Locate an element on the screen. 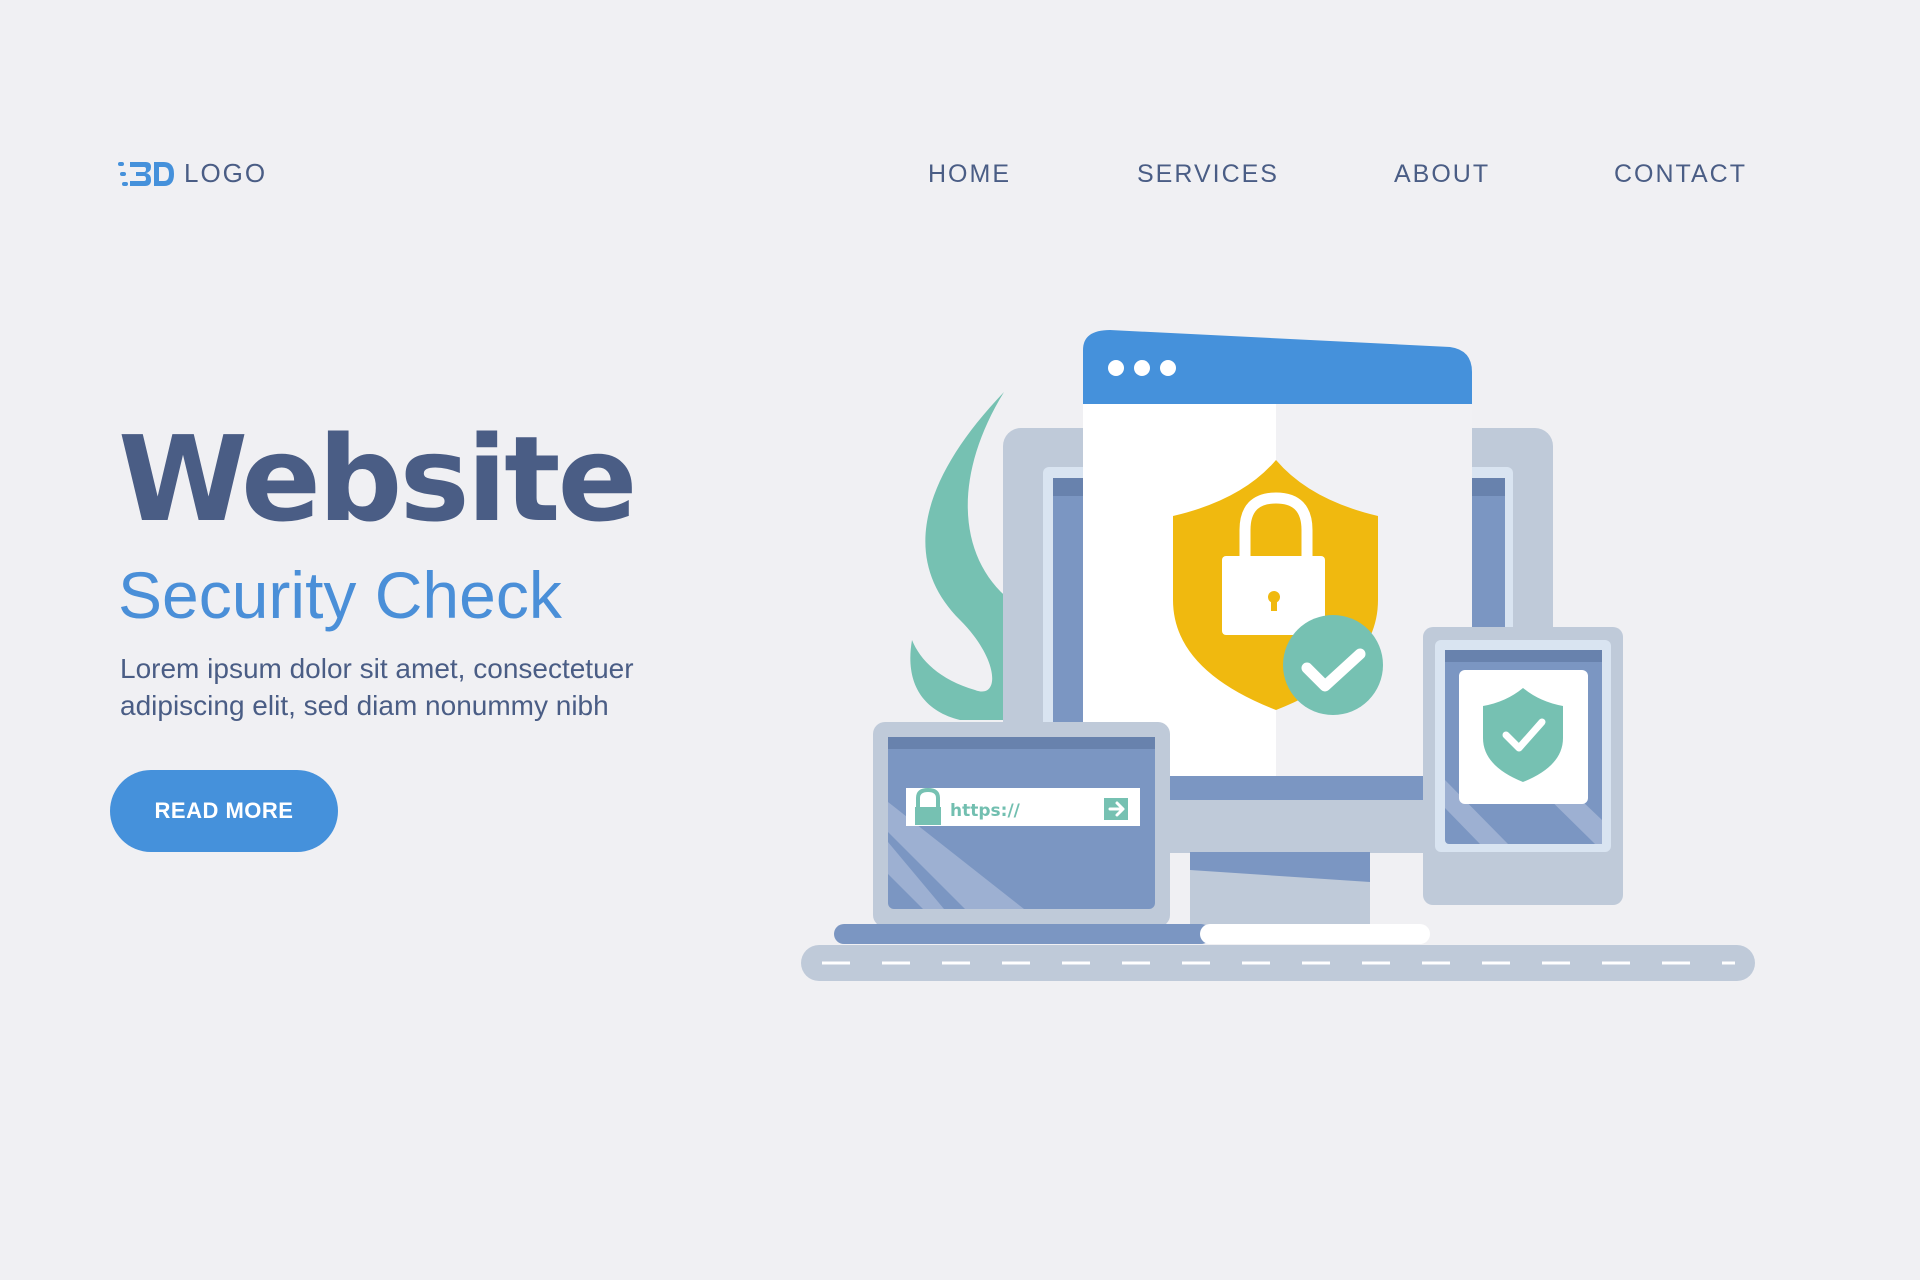 The height and width of the screenshot is (1280, 1920). nav-home: HOME is located at coordinates (969, 174).